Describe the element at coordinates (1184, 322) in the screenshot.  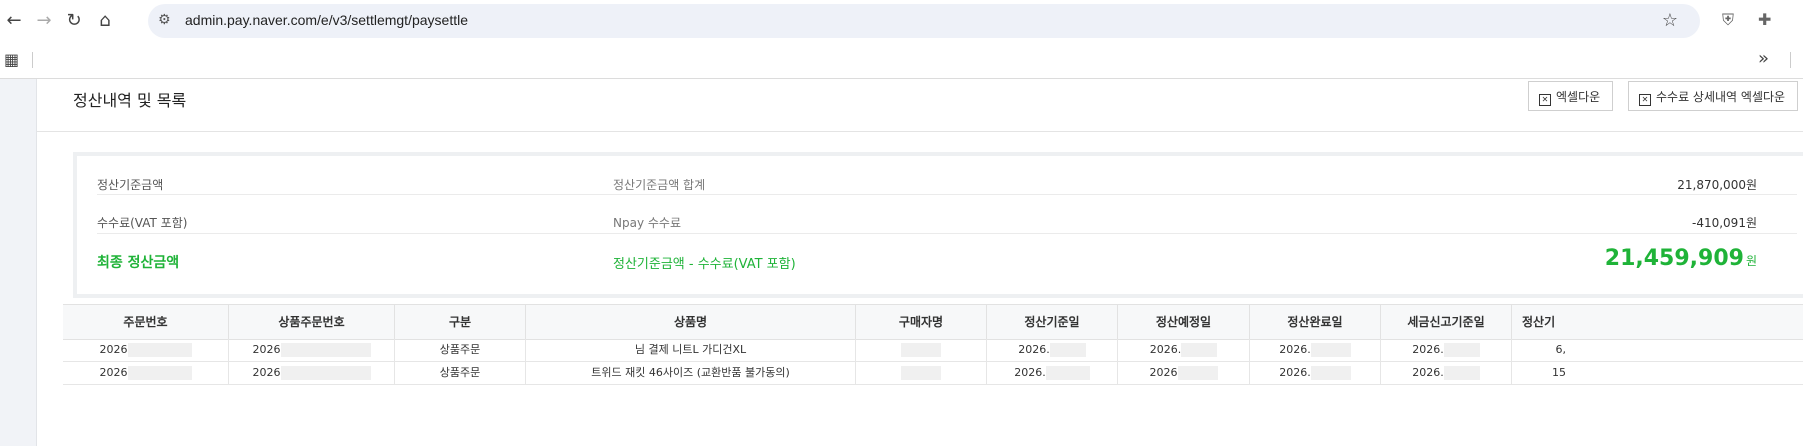
I see `col-settle-expected-date: 정산예정일` at that location.